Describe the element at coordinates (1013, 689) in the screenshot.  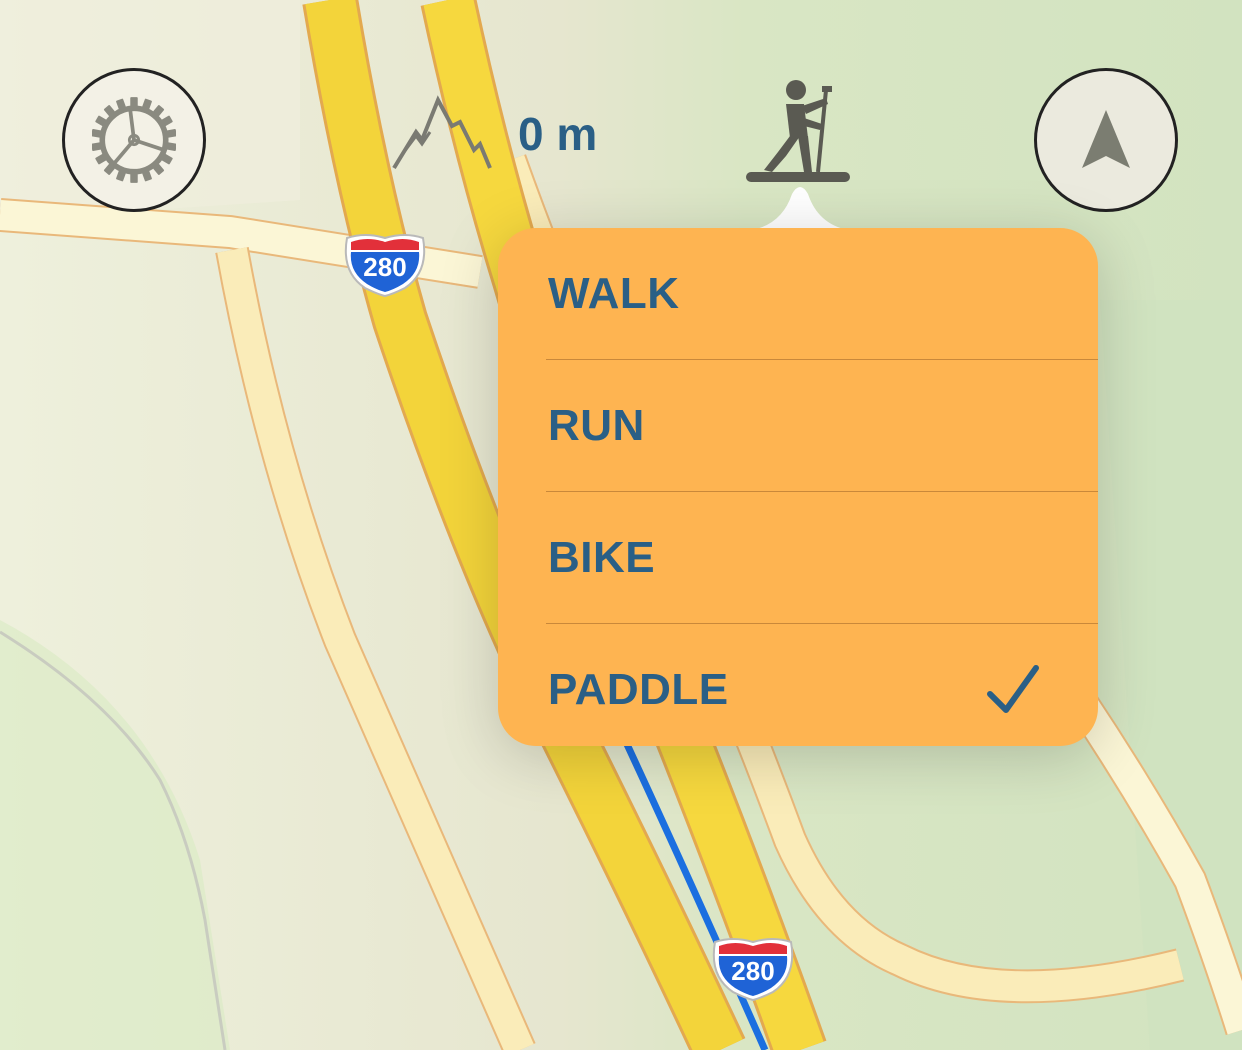
I see `checkmark-icon` at that location.